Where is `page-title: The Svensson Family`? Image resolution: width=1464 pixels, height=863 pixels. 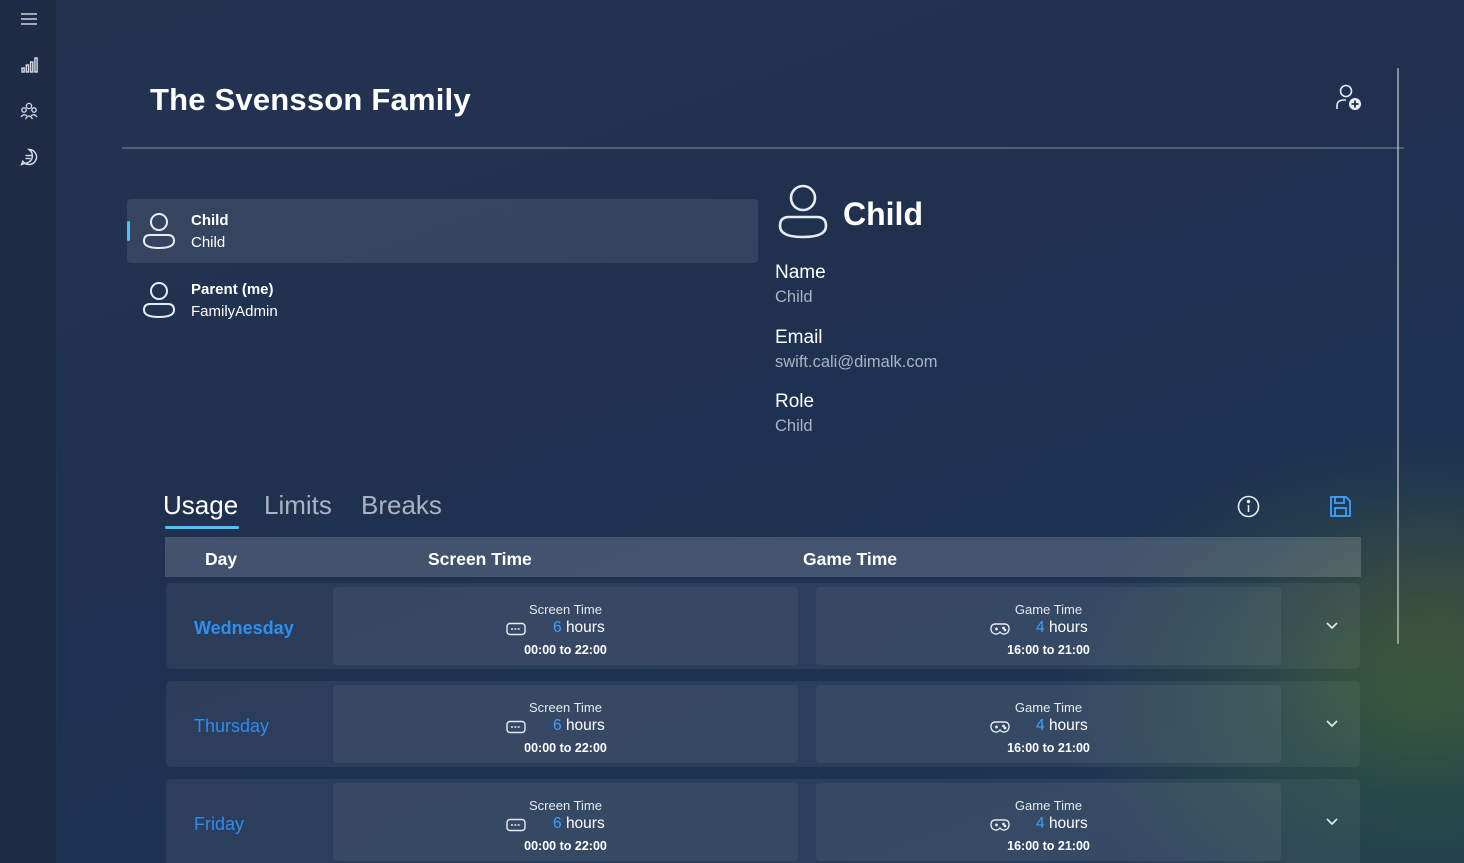
page-title: The Svensson Family is located at coordinates (310, 99).